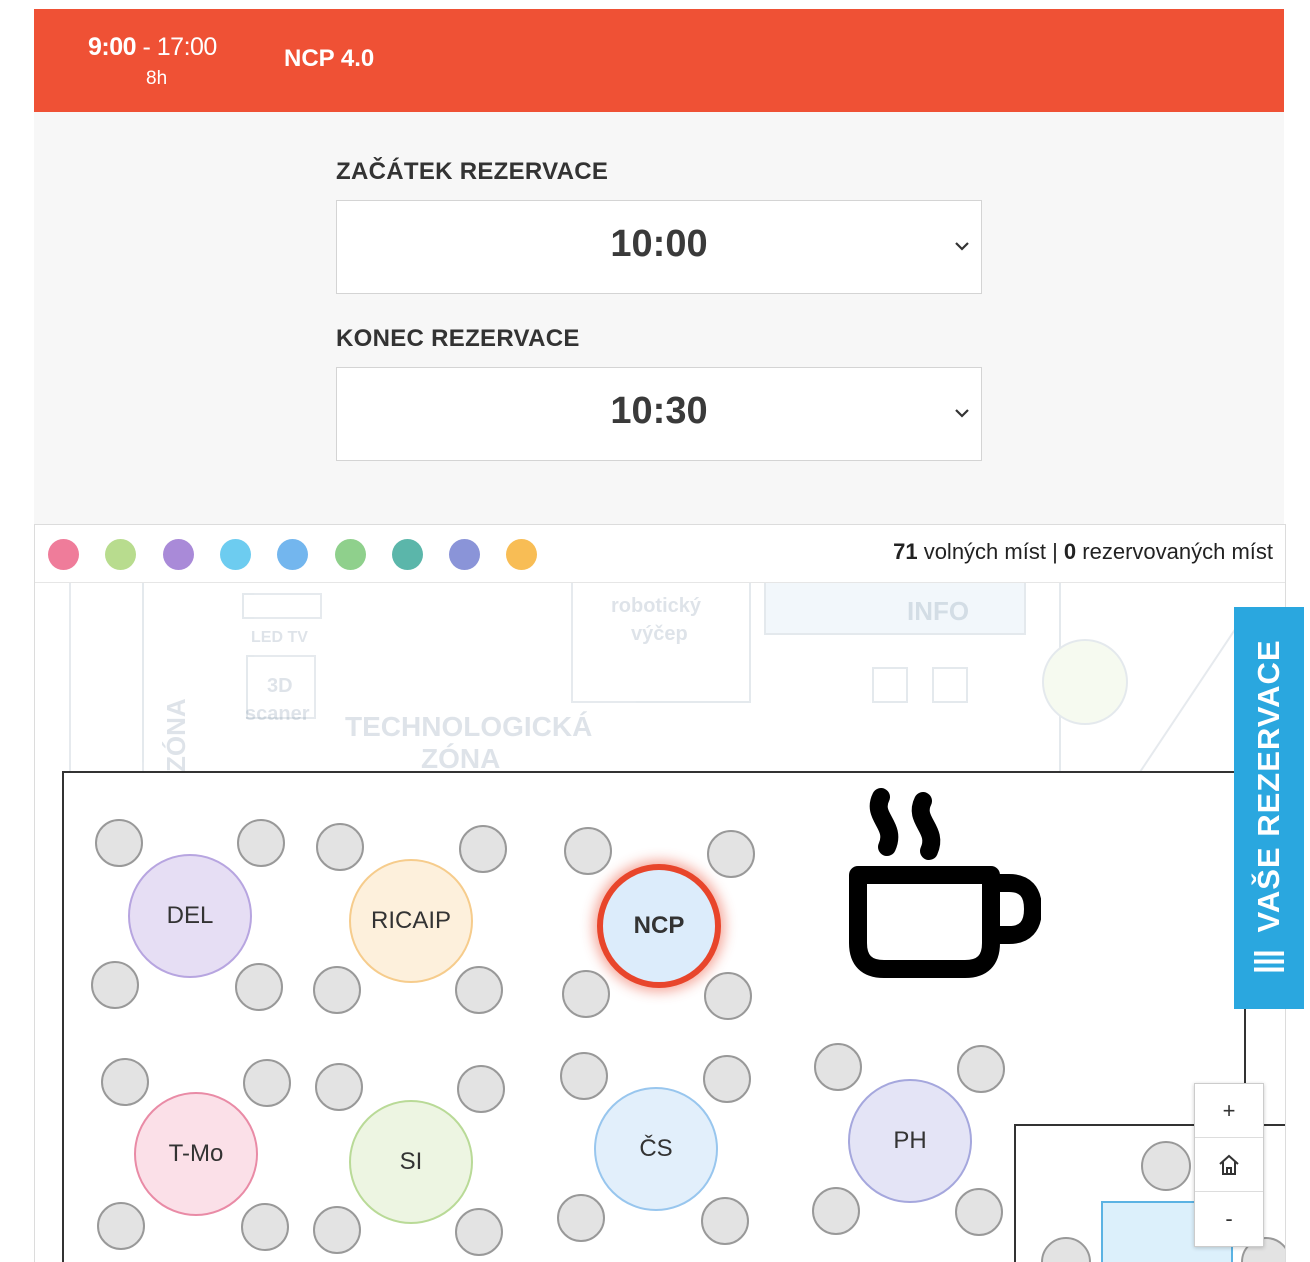 This screenshot has width=1310, height=1262. I want to click on table-label: NCP, so click(659, 925).